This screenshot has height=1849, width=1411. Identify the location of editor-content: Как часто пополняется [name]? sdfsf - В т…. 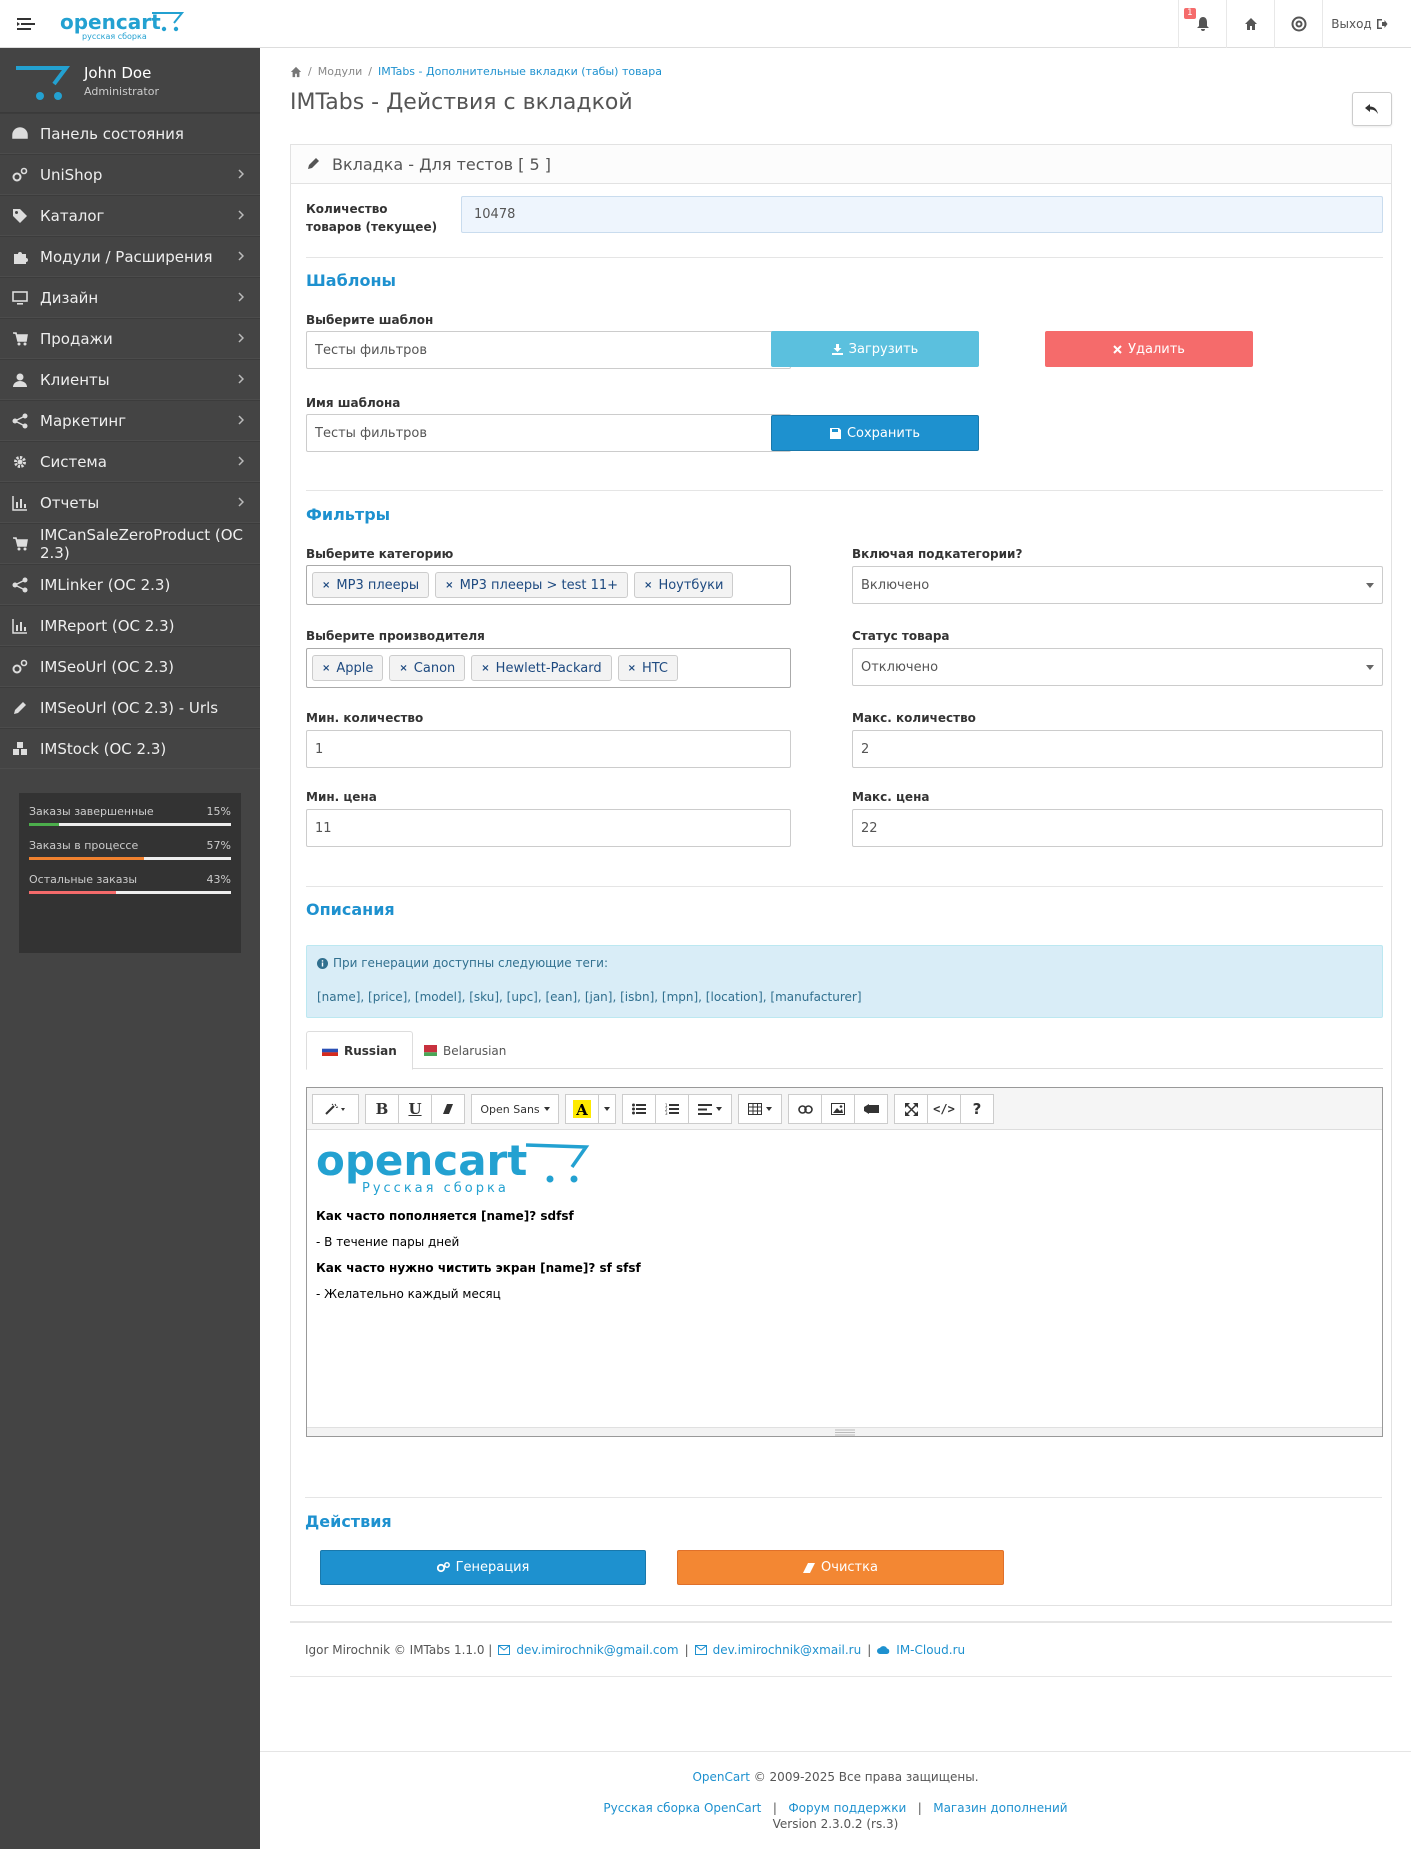
(844, 1255).